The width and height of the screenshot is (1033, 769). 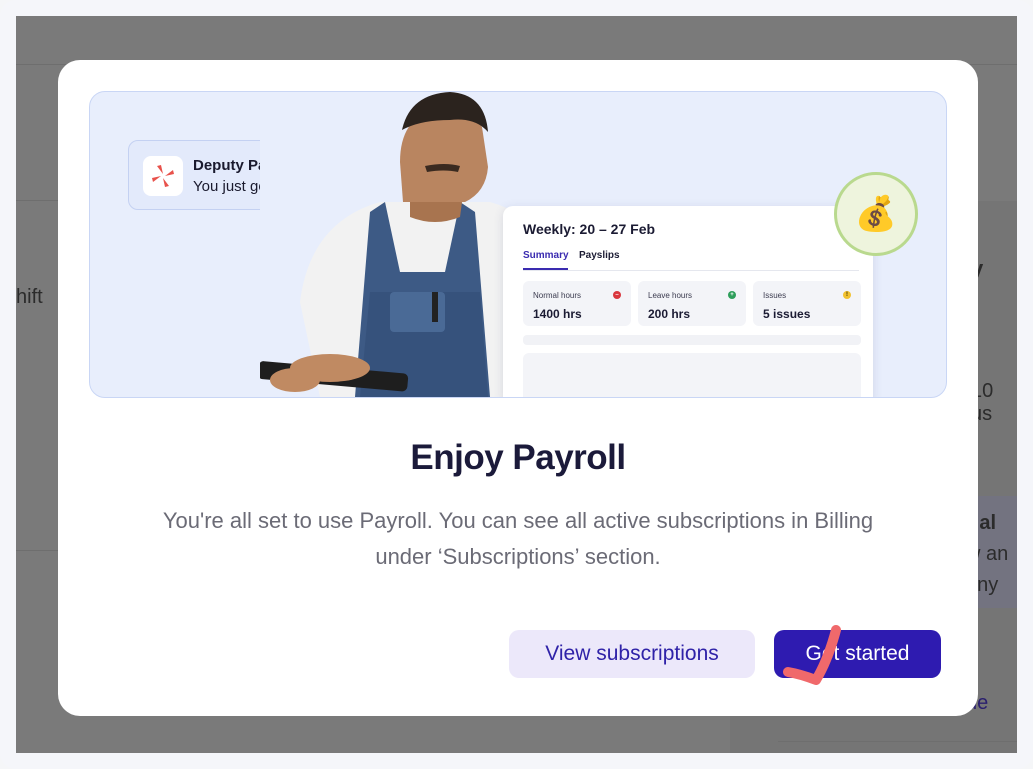 I want to click on stat-normal-hours: Normal hours 1400 hrs –, so click(x=577, y=303).